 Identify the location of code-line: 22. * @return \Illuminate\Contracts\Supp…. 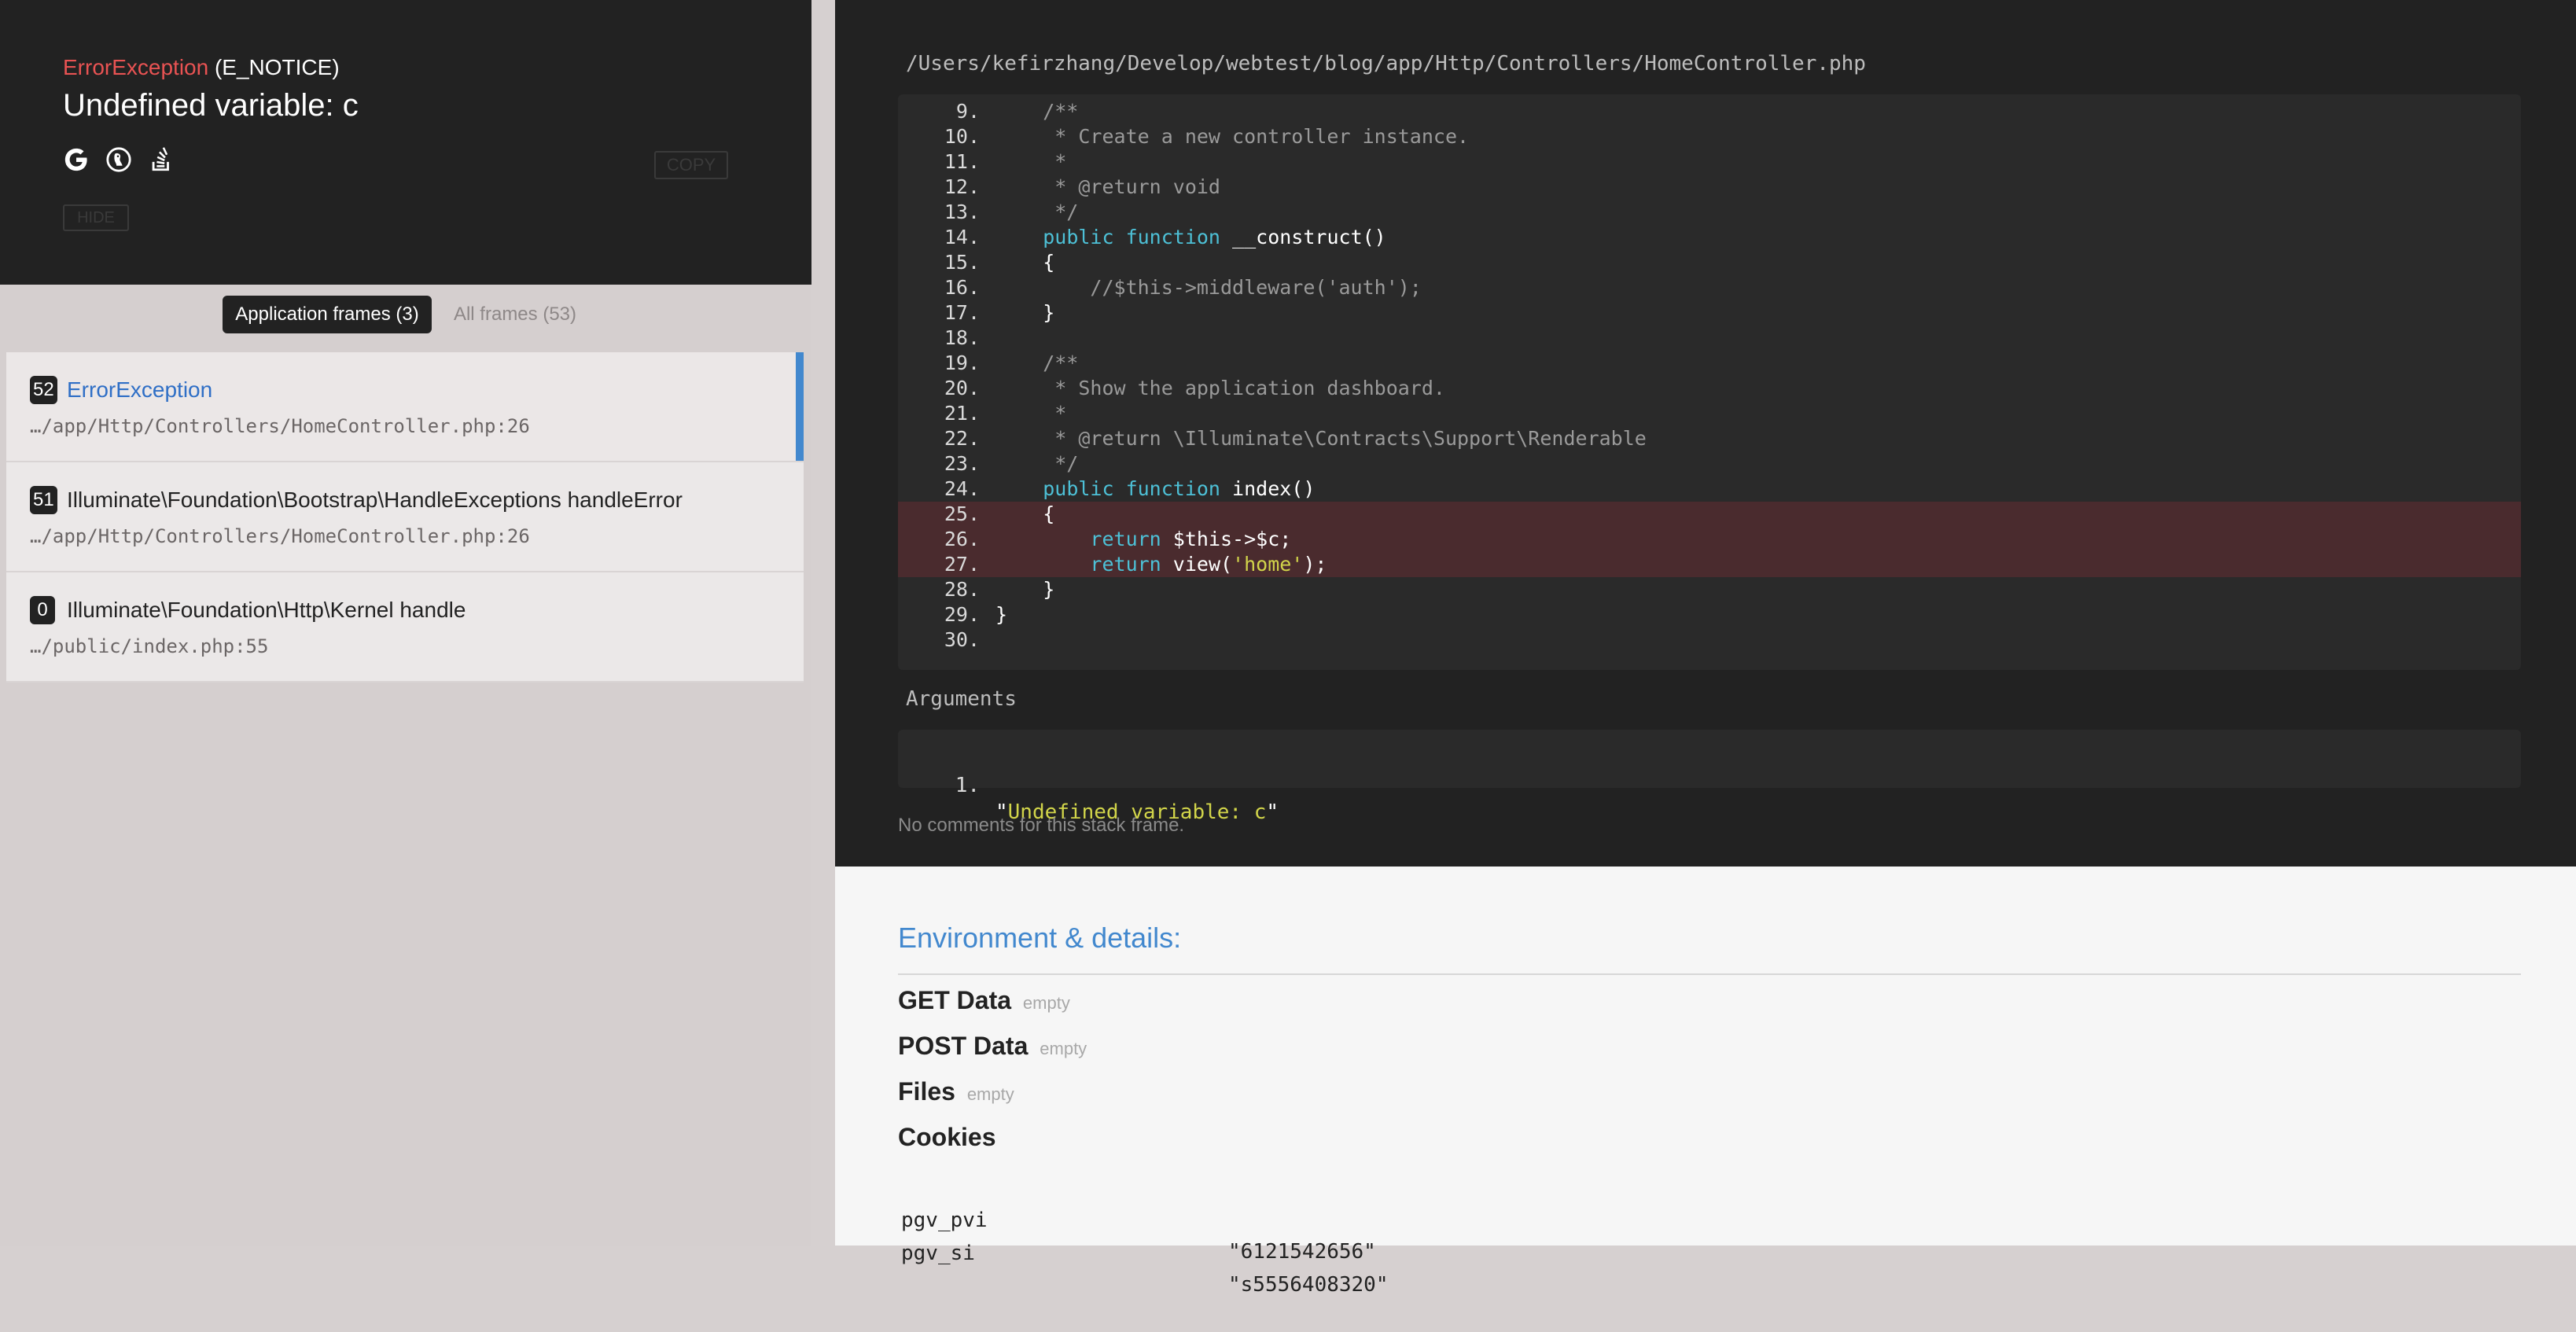
(1709, 438).